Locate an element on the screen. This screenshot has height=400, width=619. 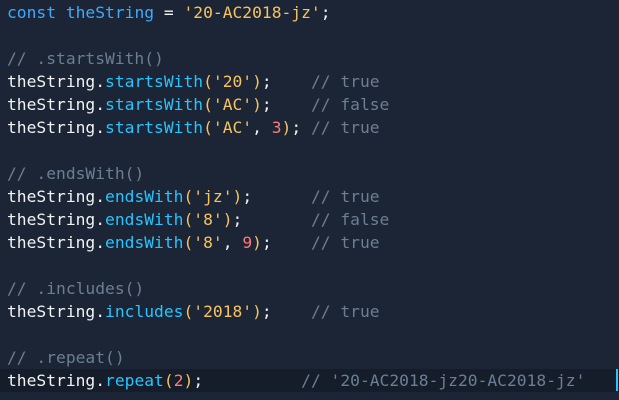
code-text: = is located at coordinates (169, 12).